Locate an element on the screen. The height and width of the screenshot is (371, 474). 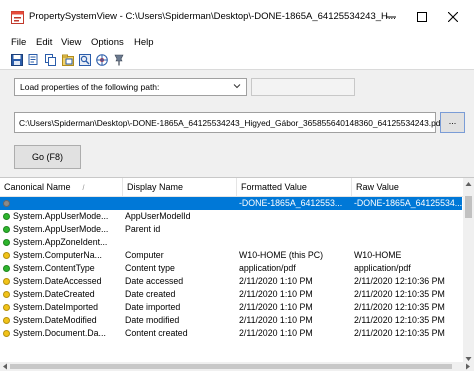
save-icon is located at coordinates (17, 60).